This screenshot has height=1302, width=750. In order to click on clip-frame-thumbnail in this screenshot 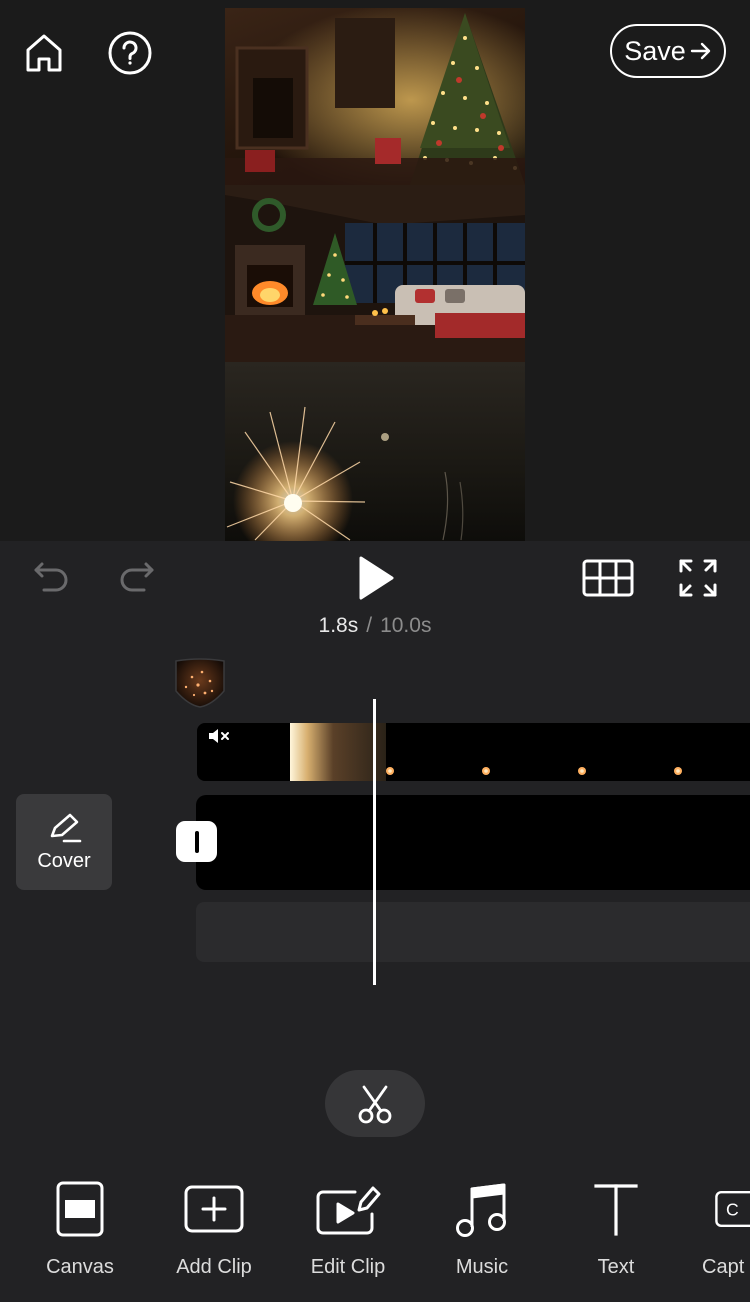, I will do `click(338, 752)`.